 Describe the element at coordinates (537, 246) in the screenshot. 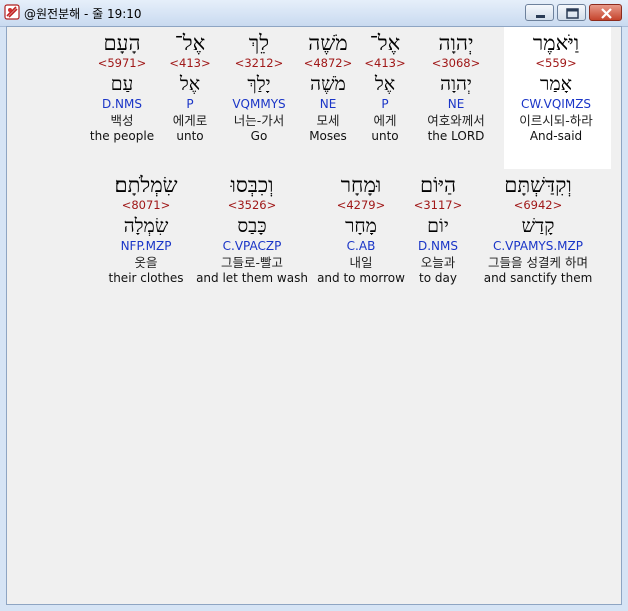

I see `parsing-code: C.VPAMYS.MZP` at that location.